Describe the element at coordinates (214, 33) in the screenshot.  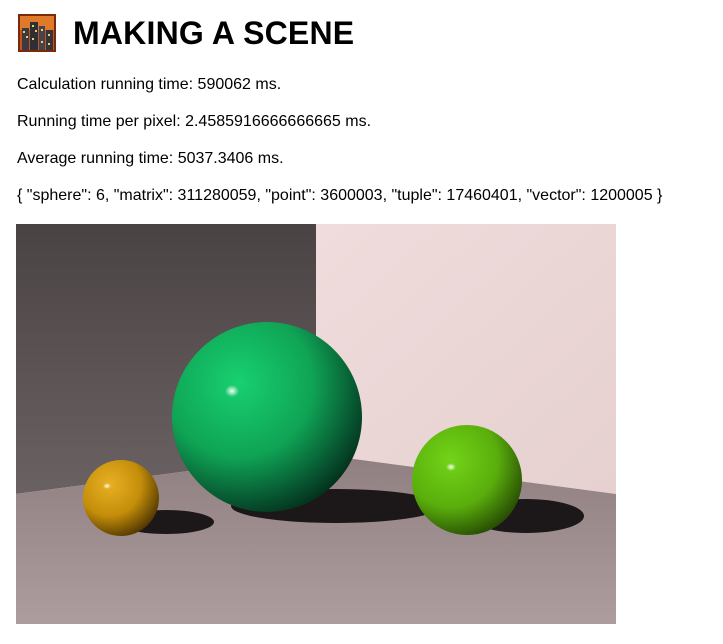
I see `page-title: MAKING A SCENE` at that location.